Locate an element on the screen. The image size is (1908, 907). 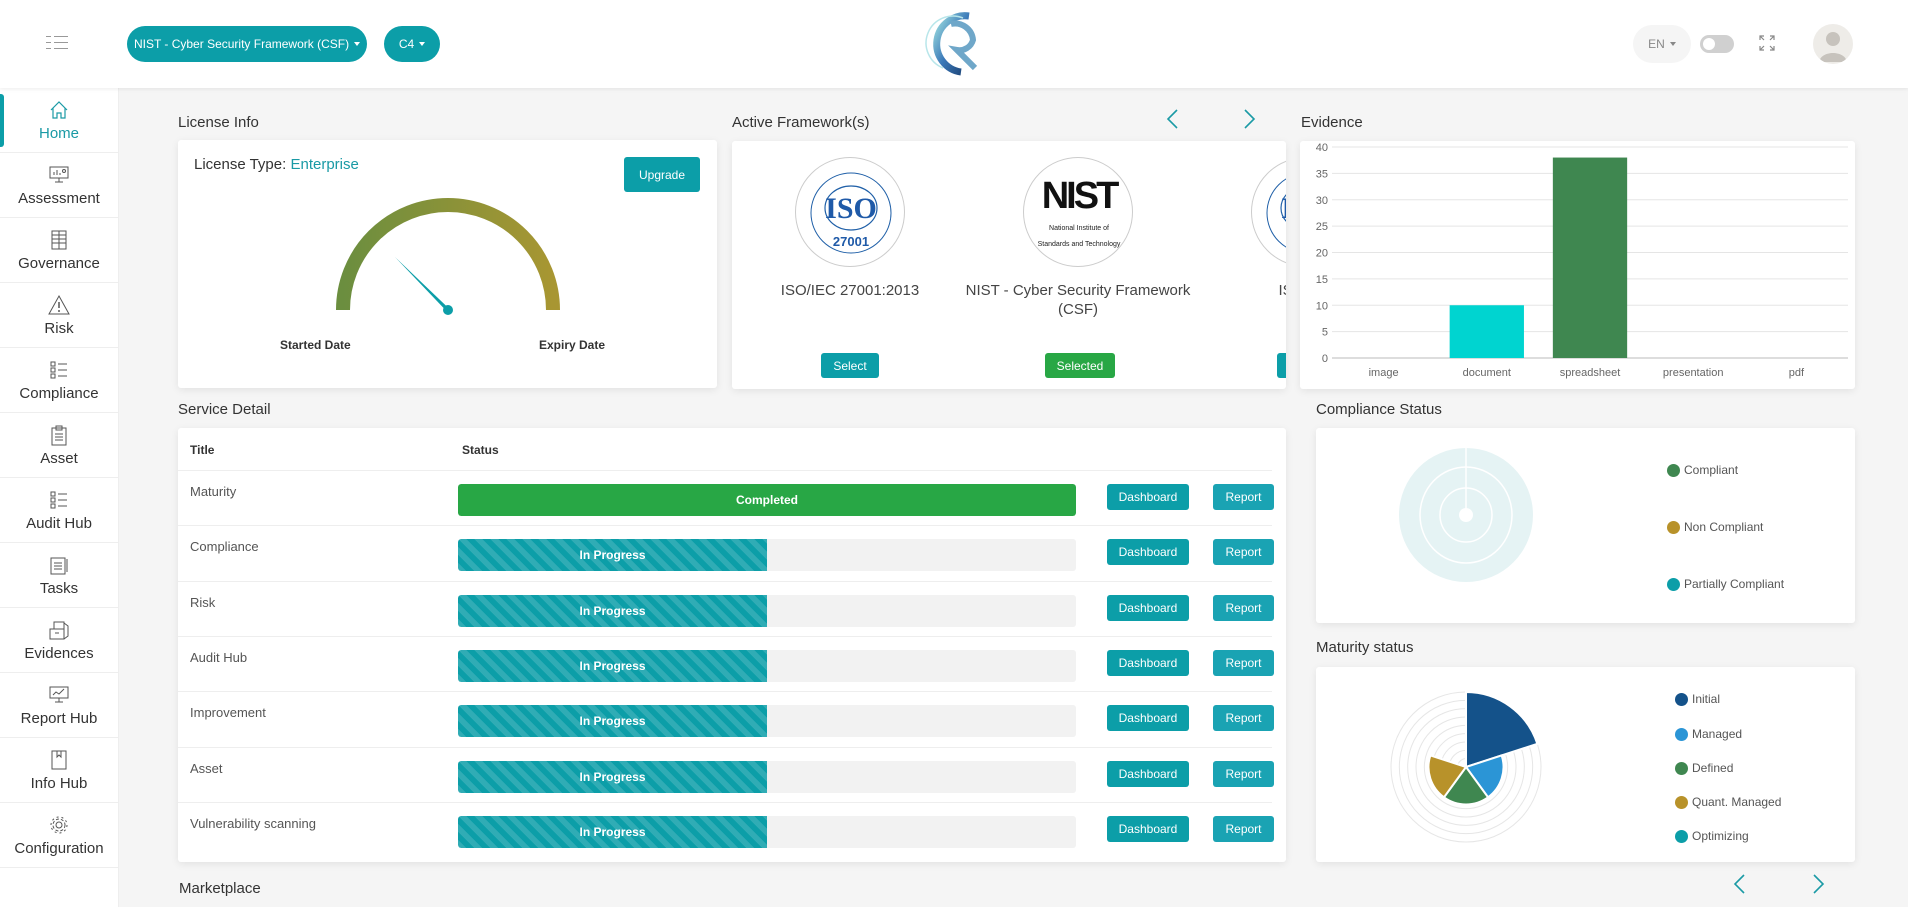
legend-item: Quant. Managed is located at coordinates (1728, 802).